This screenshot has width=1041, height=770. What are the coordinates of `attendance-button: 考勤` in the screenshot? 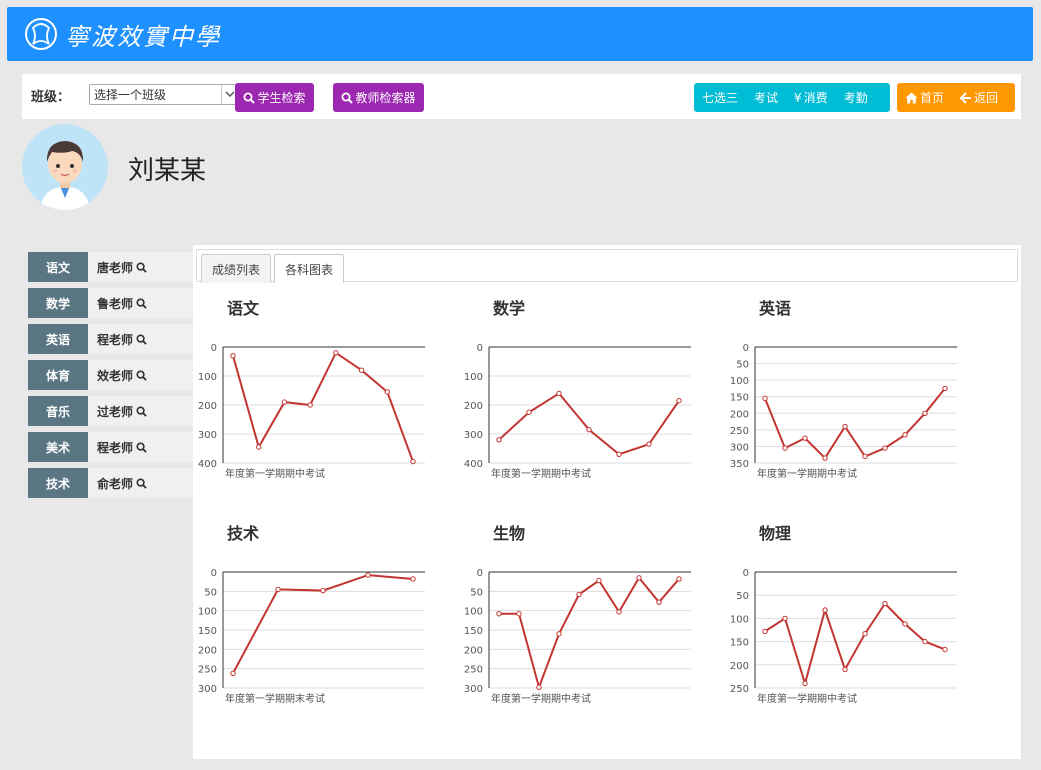 It's located at (856, 97).